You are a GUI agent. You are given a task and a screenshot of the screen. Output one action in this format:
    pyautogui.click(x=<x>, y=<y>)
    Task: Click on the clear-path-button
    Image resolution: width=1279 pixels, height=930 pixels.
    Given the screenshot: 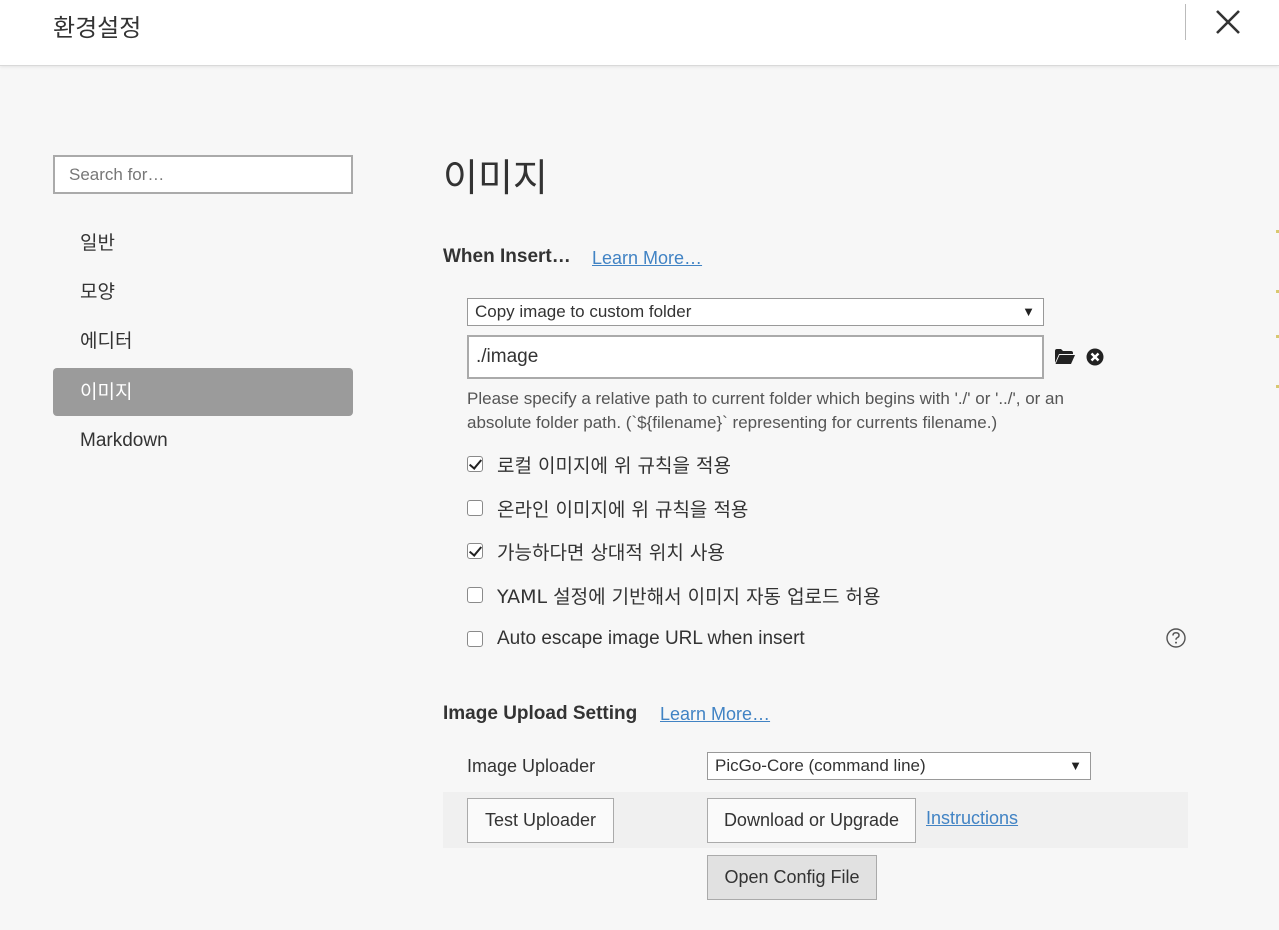 What is the action you would take?
    pyautogui.click(x=1095, y=357)
    